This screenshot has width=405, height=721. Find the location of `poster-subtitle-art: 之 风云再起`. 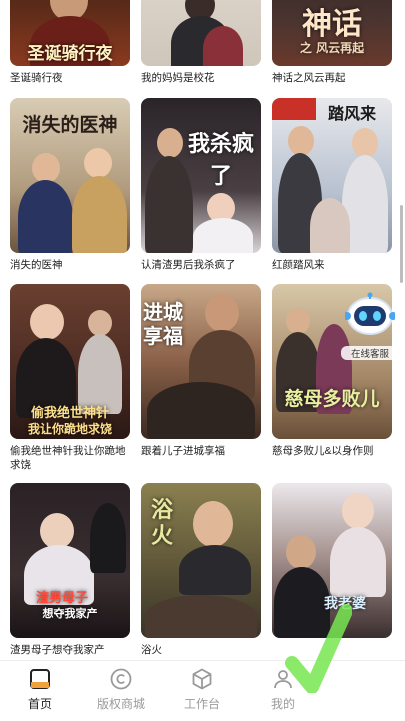

poster-subtitle-art: 之 风云再起 is located at coordinates (332, 48).